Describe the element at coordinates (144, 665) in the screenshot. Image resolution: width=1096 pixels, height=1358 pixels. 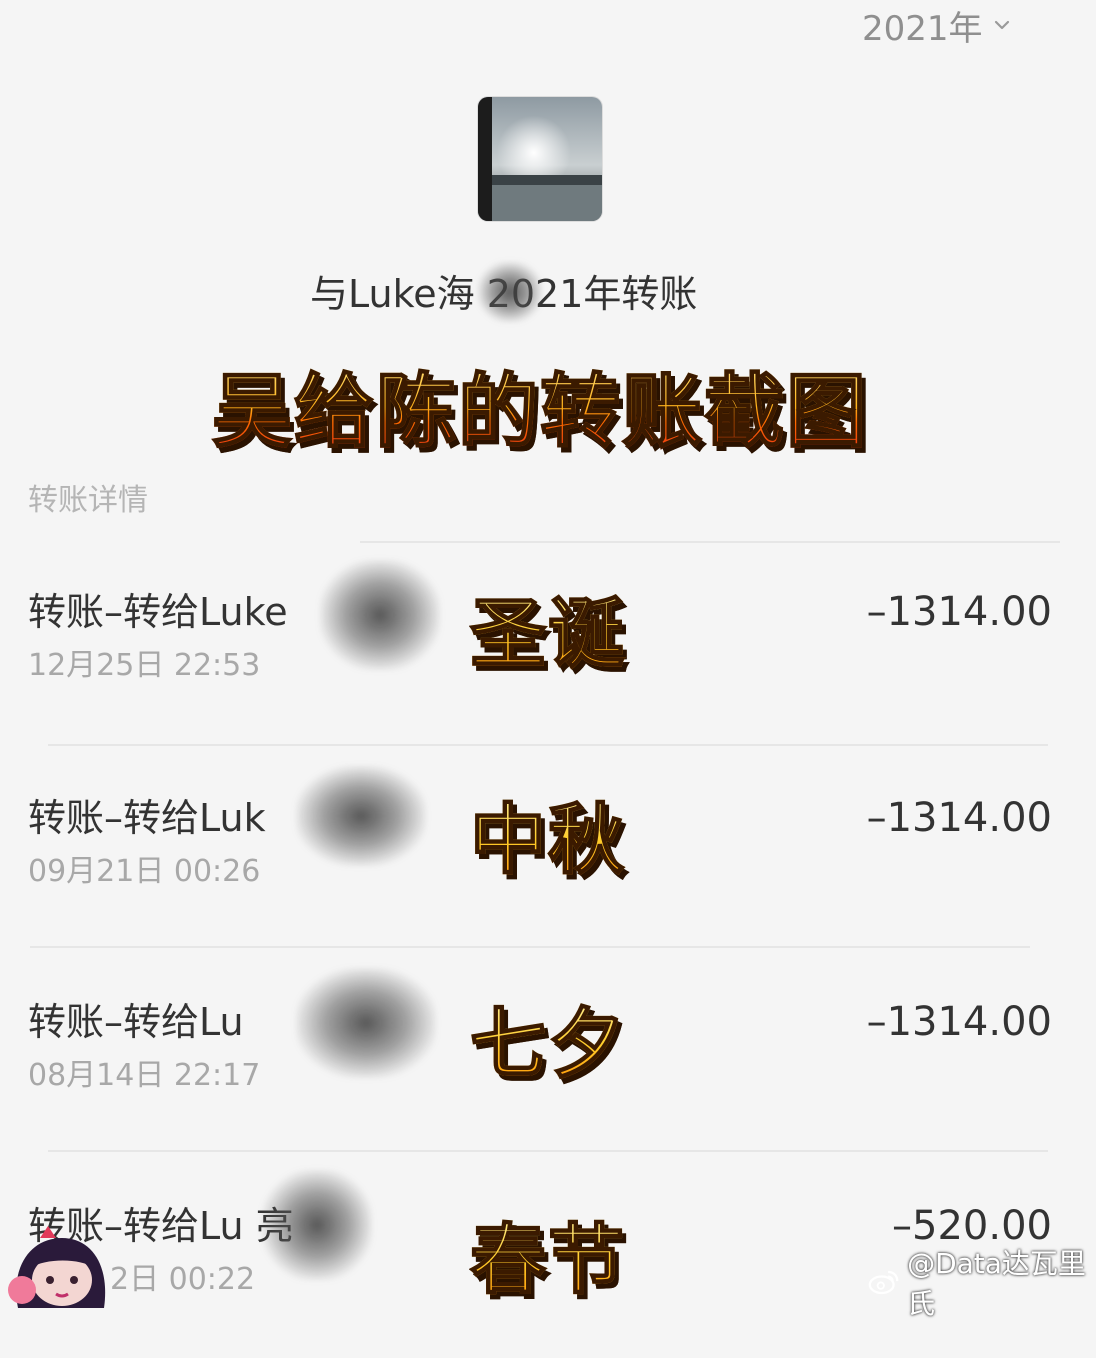
I see `transaction-date: 12月25日 22:53` at that location.